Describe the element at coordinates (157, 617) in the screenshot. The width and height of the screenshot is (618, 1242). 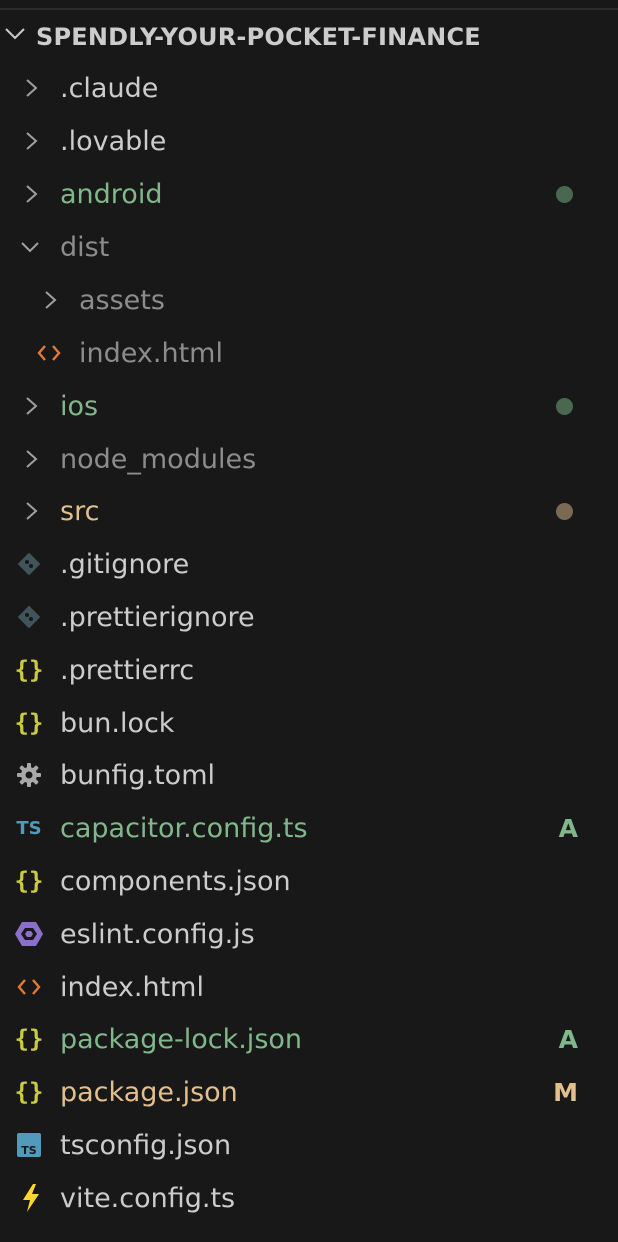
I see `tree-item-label: .prettierignore` at that location.